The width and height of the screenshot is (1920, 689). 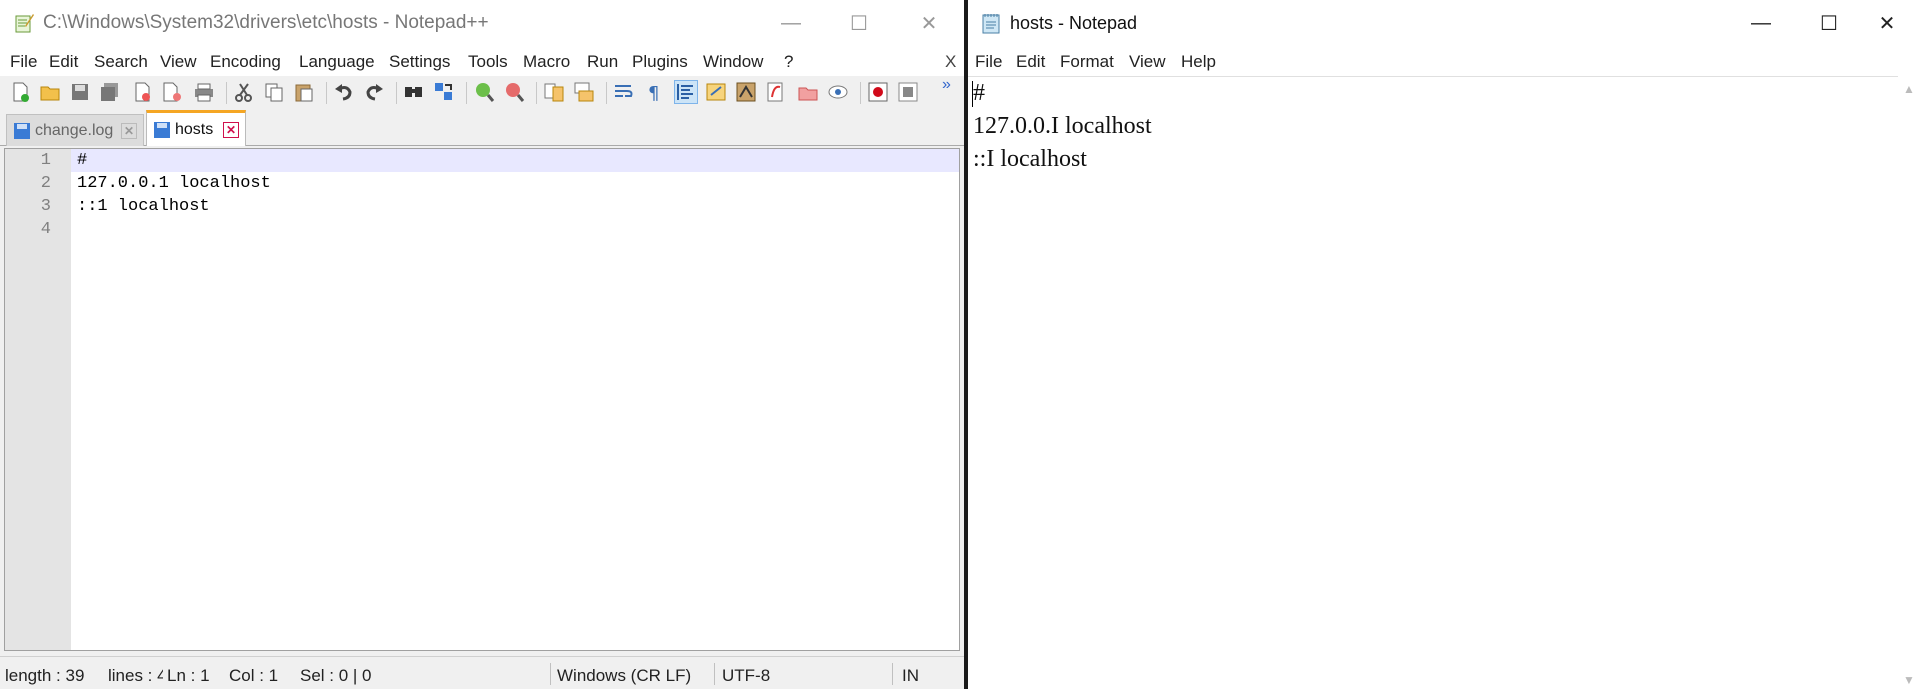 I want to click on notepad-app-icon, so click(x=991, y=24).